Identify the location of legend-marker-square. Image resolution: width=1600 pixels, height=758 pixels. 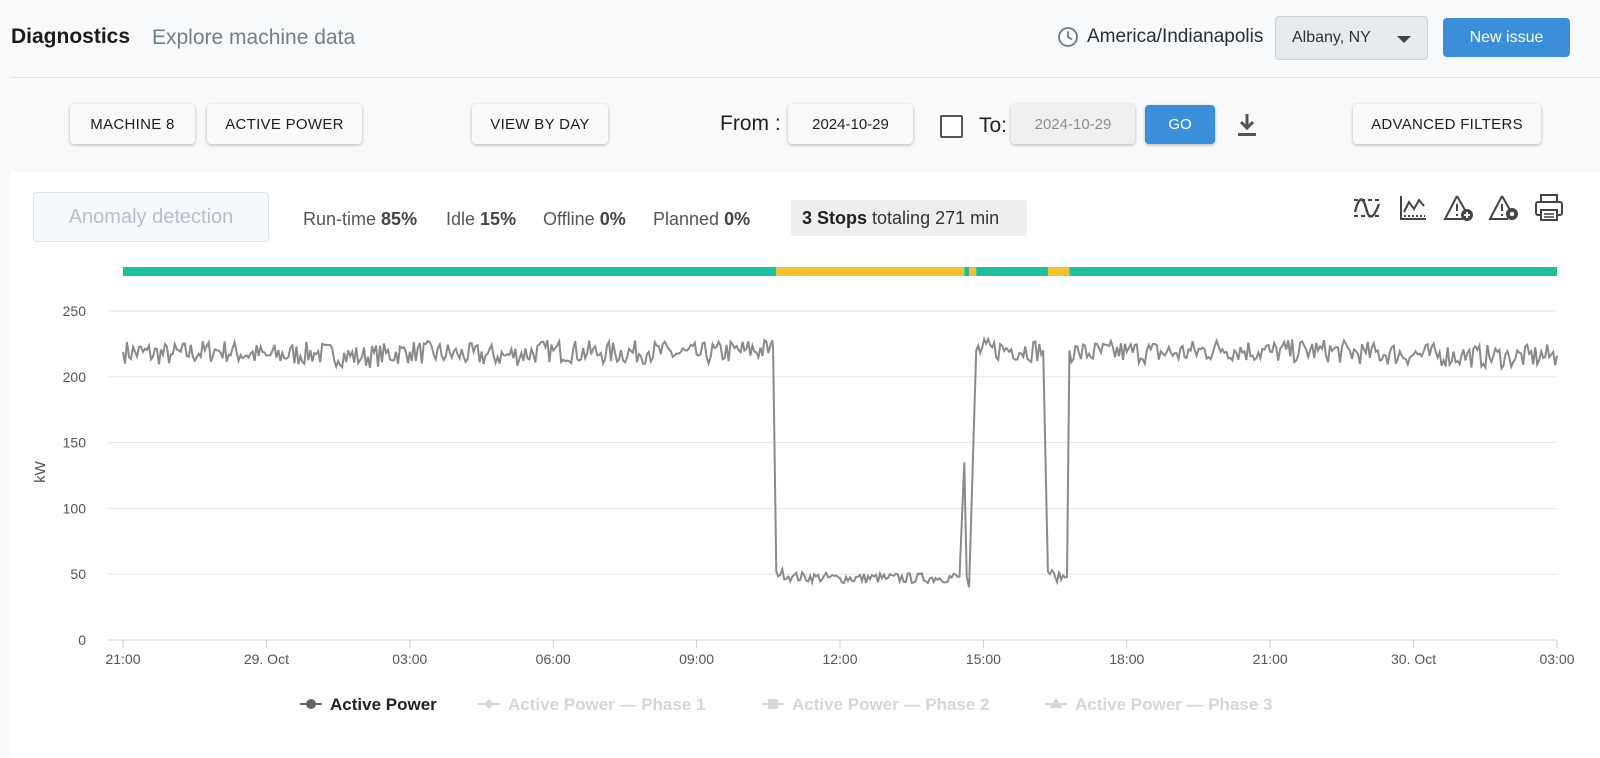
(773, 704).